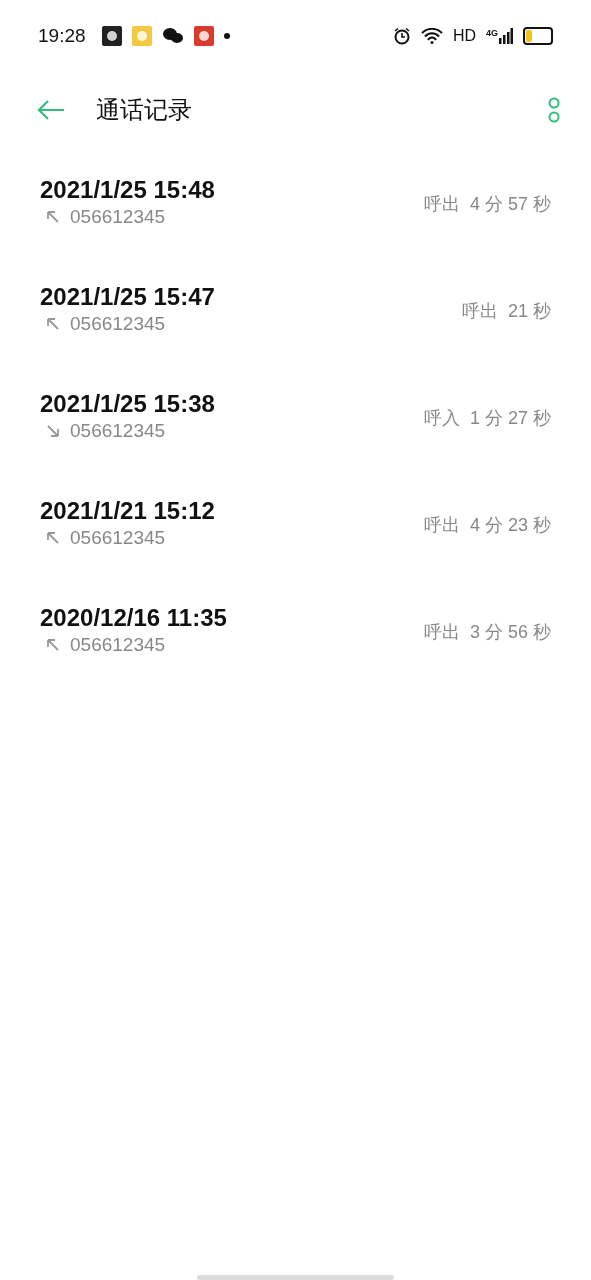 This screenshot has height=1280, width=591. I want to click on page-title: 通话记录, so click(144, 110).